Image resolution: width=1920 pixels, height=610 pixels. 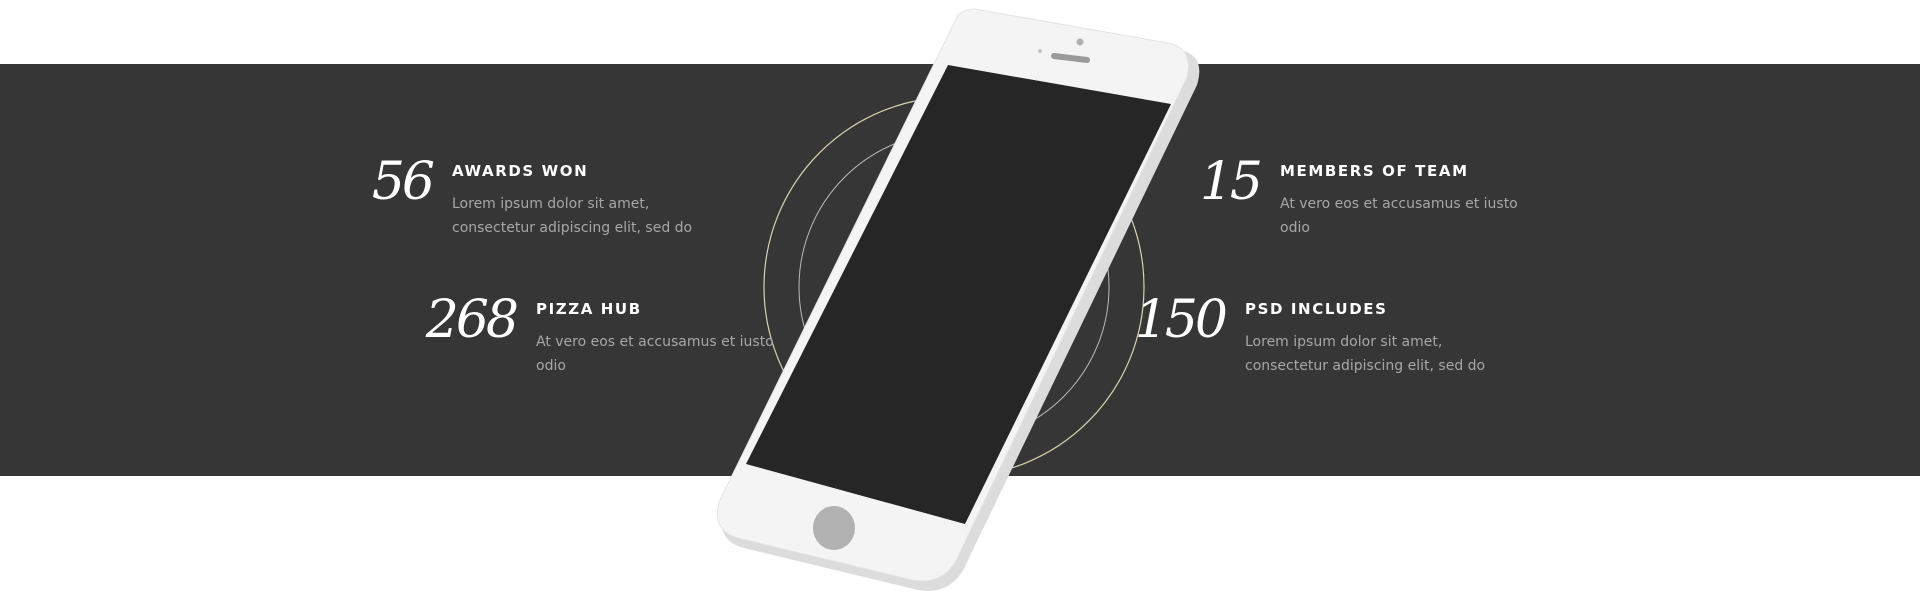 I want to click on sensor-dot-icon, so click(x=1040, y=51).